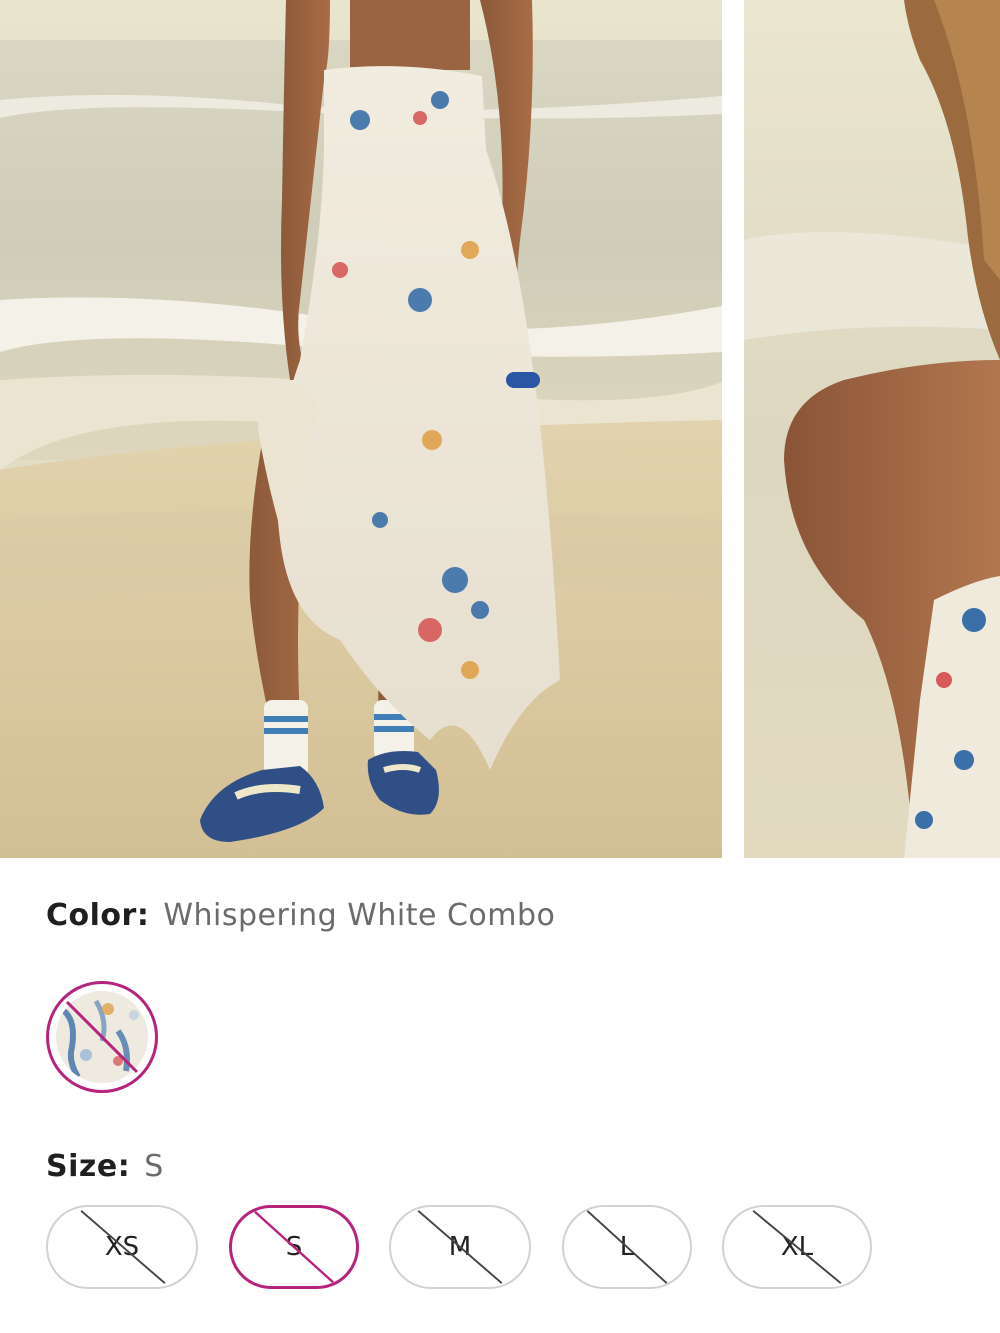 The image size is (1000, 1333). What do you see at coordinates (359, 915) in the screenshot?
I see `color-selected-value: Whispering White Combo` at bounding box center [359, 915].